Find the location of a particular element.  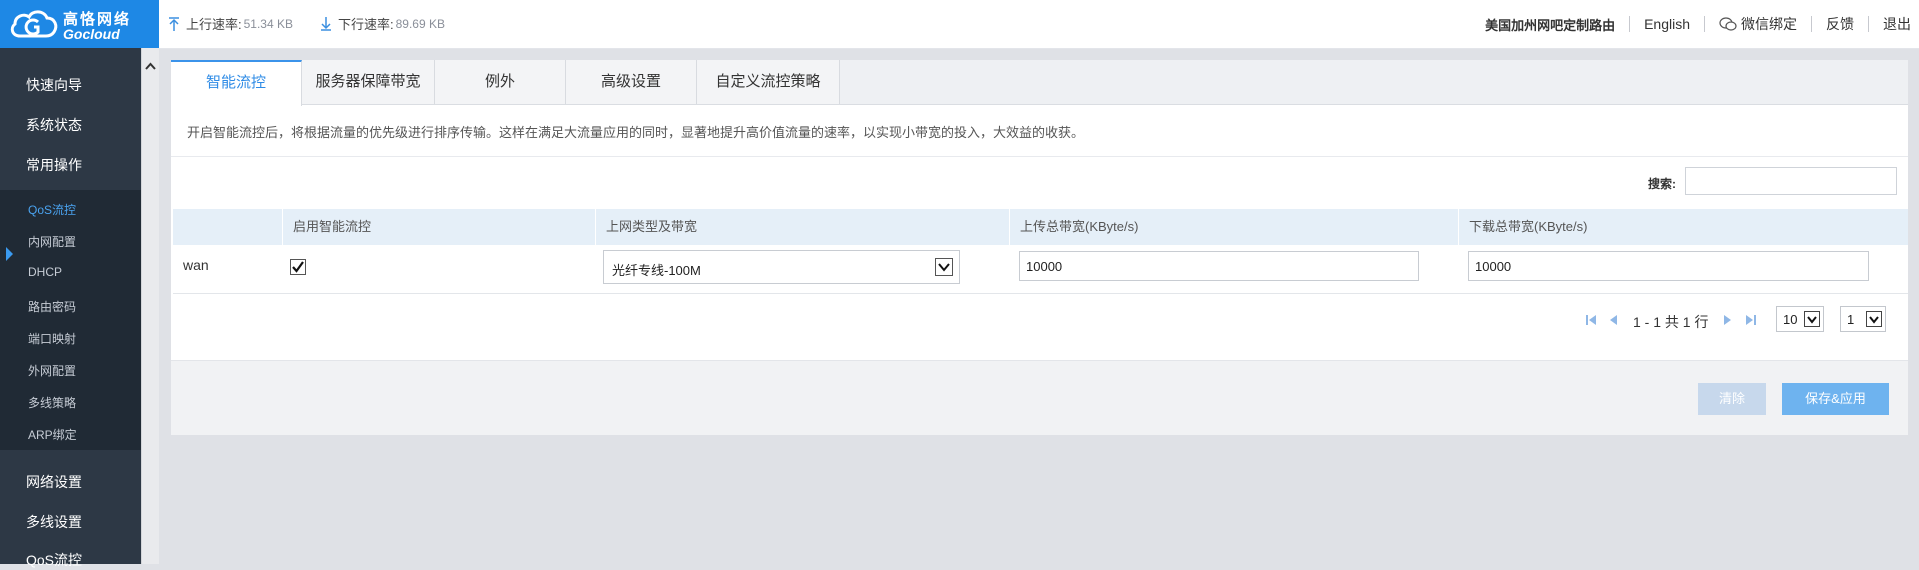

page-number-select: 1 is located at coordinates (1863, 319).